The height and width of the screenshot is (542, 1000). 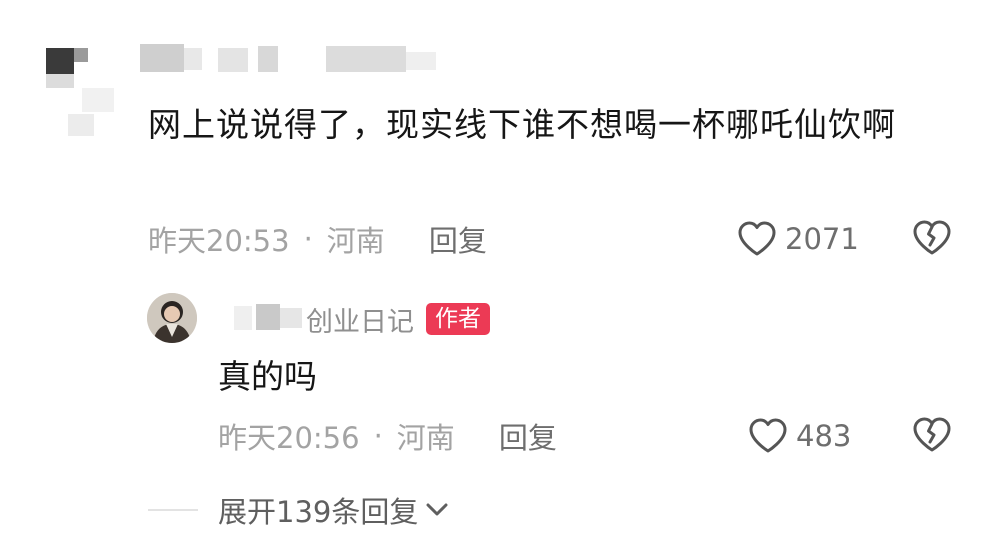 What do you see at coordinates (528, 436) in the screenshot?
I see `reply-reply-button: 回复` at bounding box center [528, 436].